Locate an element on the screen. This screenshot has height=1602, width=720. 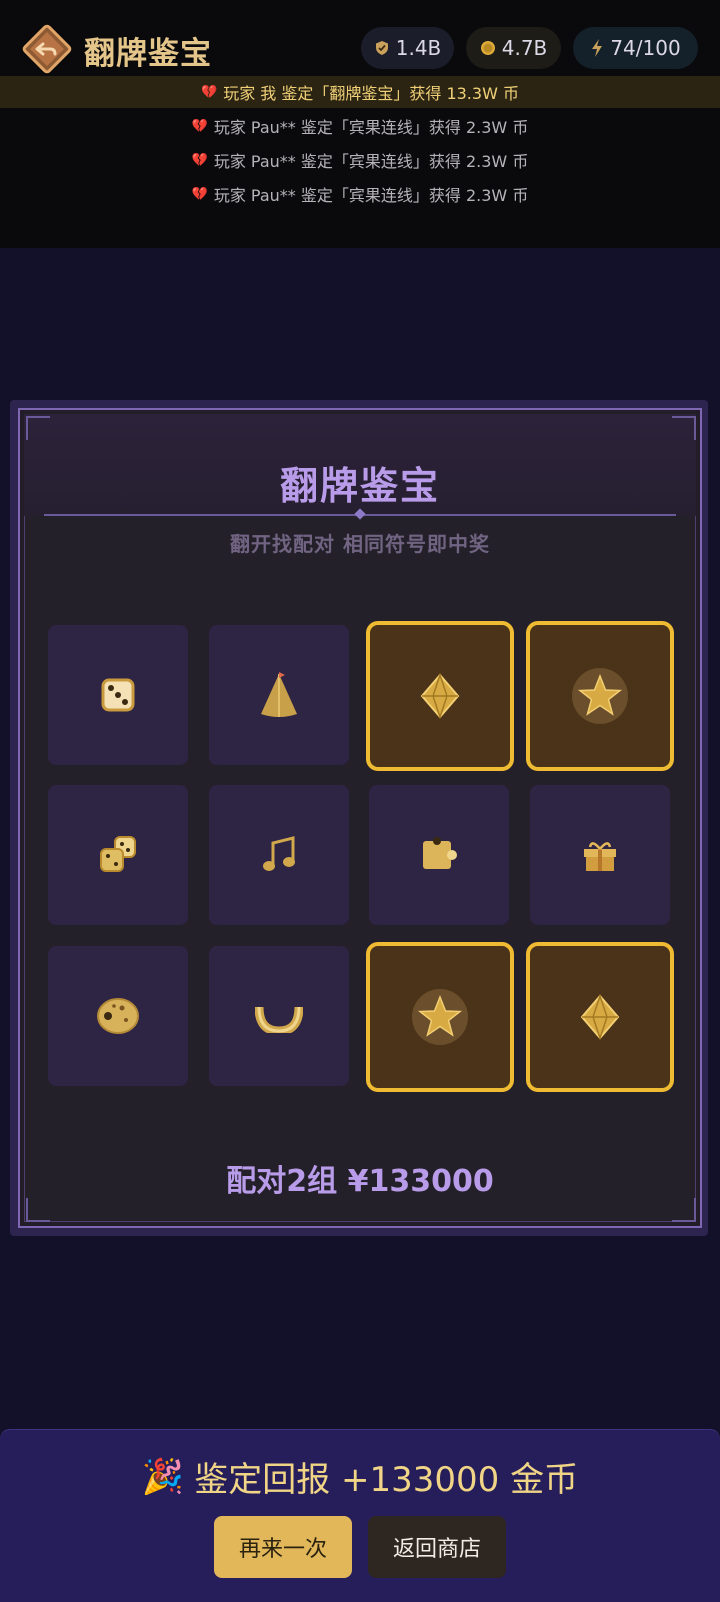
card-music-note is located at coordinates (279, 855).